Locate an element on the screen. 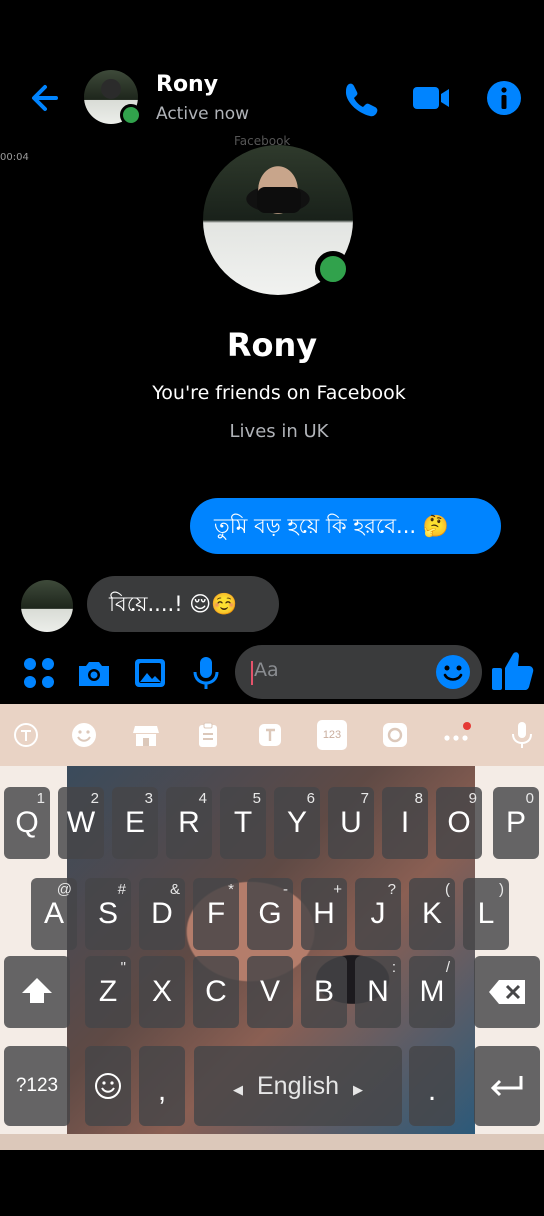 This screenshot has height=1216, width=544. backspace-icon is located at coordinates (507, 992).